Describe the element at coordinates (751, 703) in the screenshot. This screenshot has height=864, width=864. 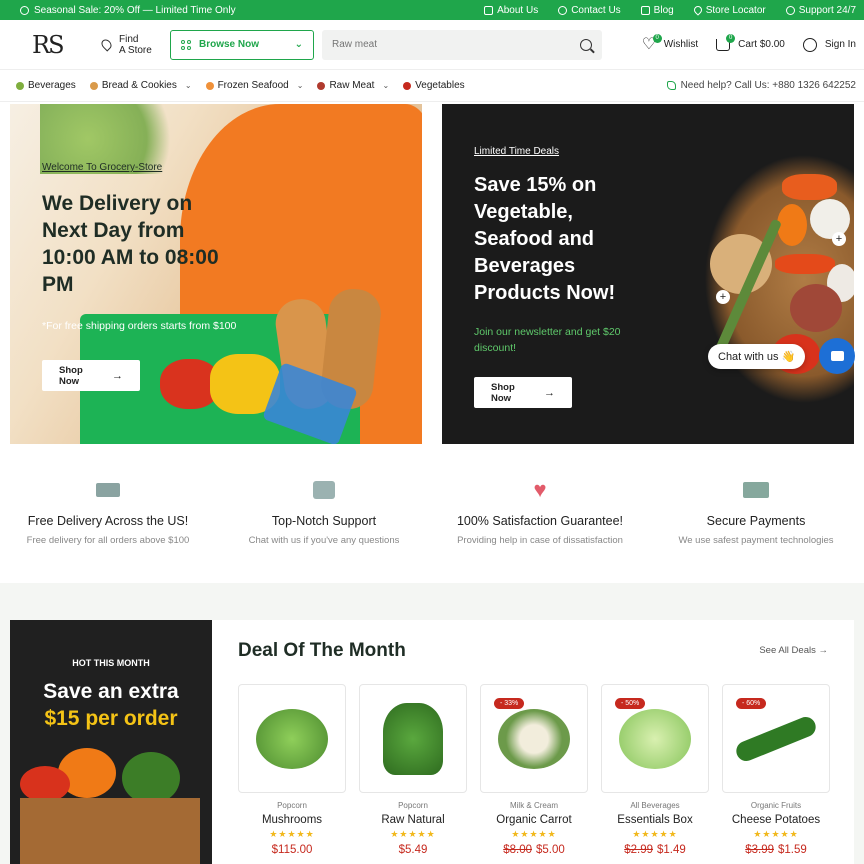
I see `discount-badge: - 60%` at that location.